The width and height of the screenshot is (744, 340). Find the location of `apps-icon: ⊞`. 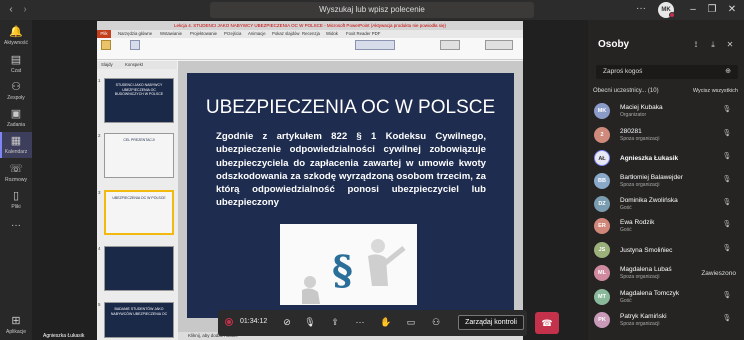

apps-icon: ⊞ is located at coordinates (16, 321).